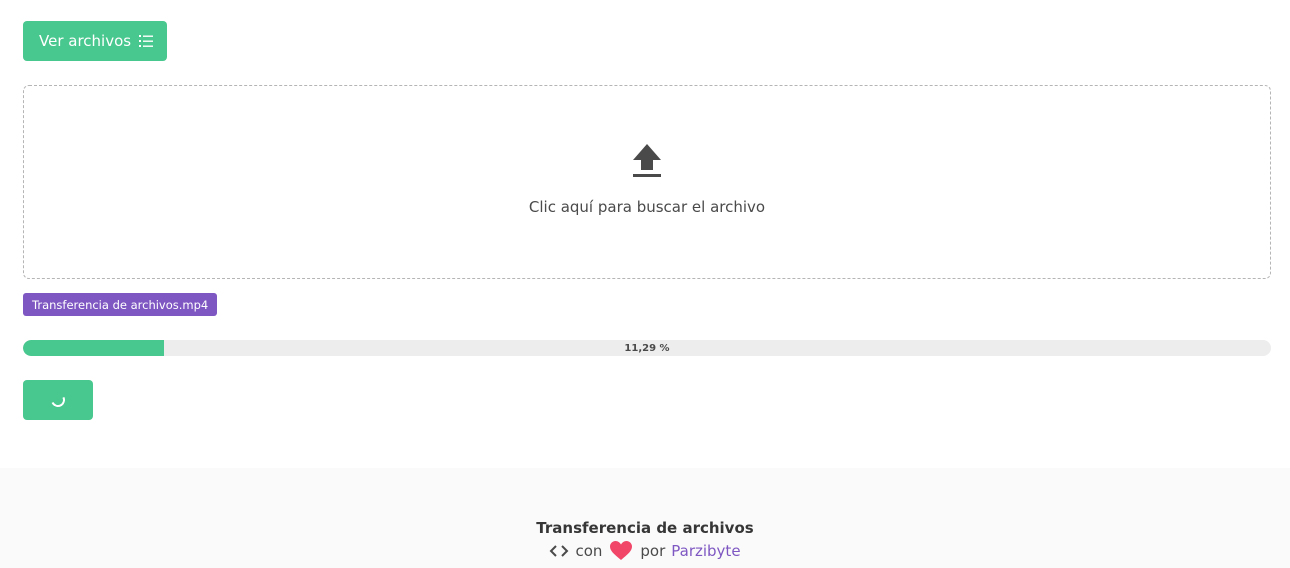 The height and width of the screenshot is (568, 1290). I want to click on footer-byline: con por Parzibyte, so click(645, 551).